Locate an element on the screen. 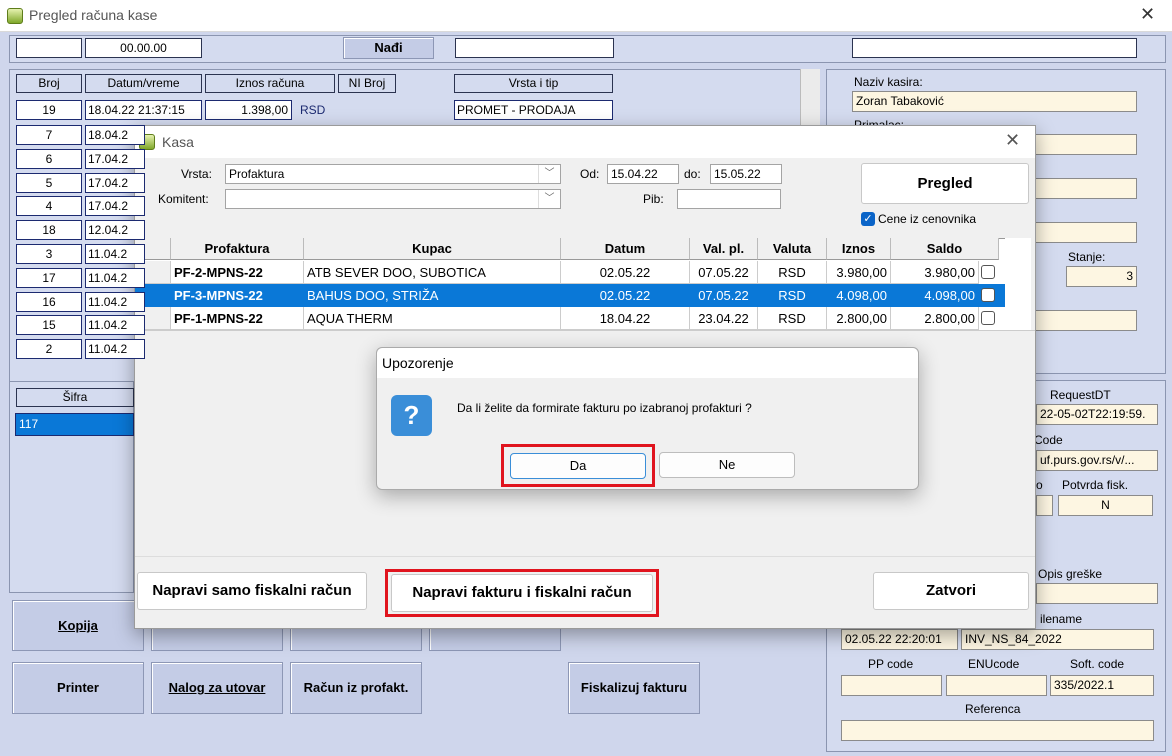 This screenshot has width=1172, height=756. list-broj: 19 is located at coordinates (49, 110).